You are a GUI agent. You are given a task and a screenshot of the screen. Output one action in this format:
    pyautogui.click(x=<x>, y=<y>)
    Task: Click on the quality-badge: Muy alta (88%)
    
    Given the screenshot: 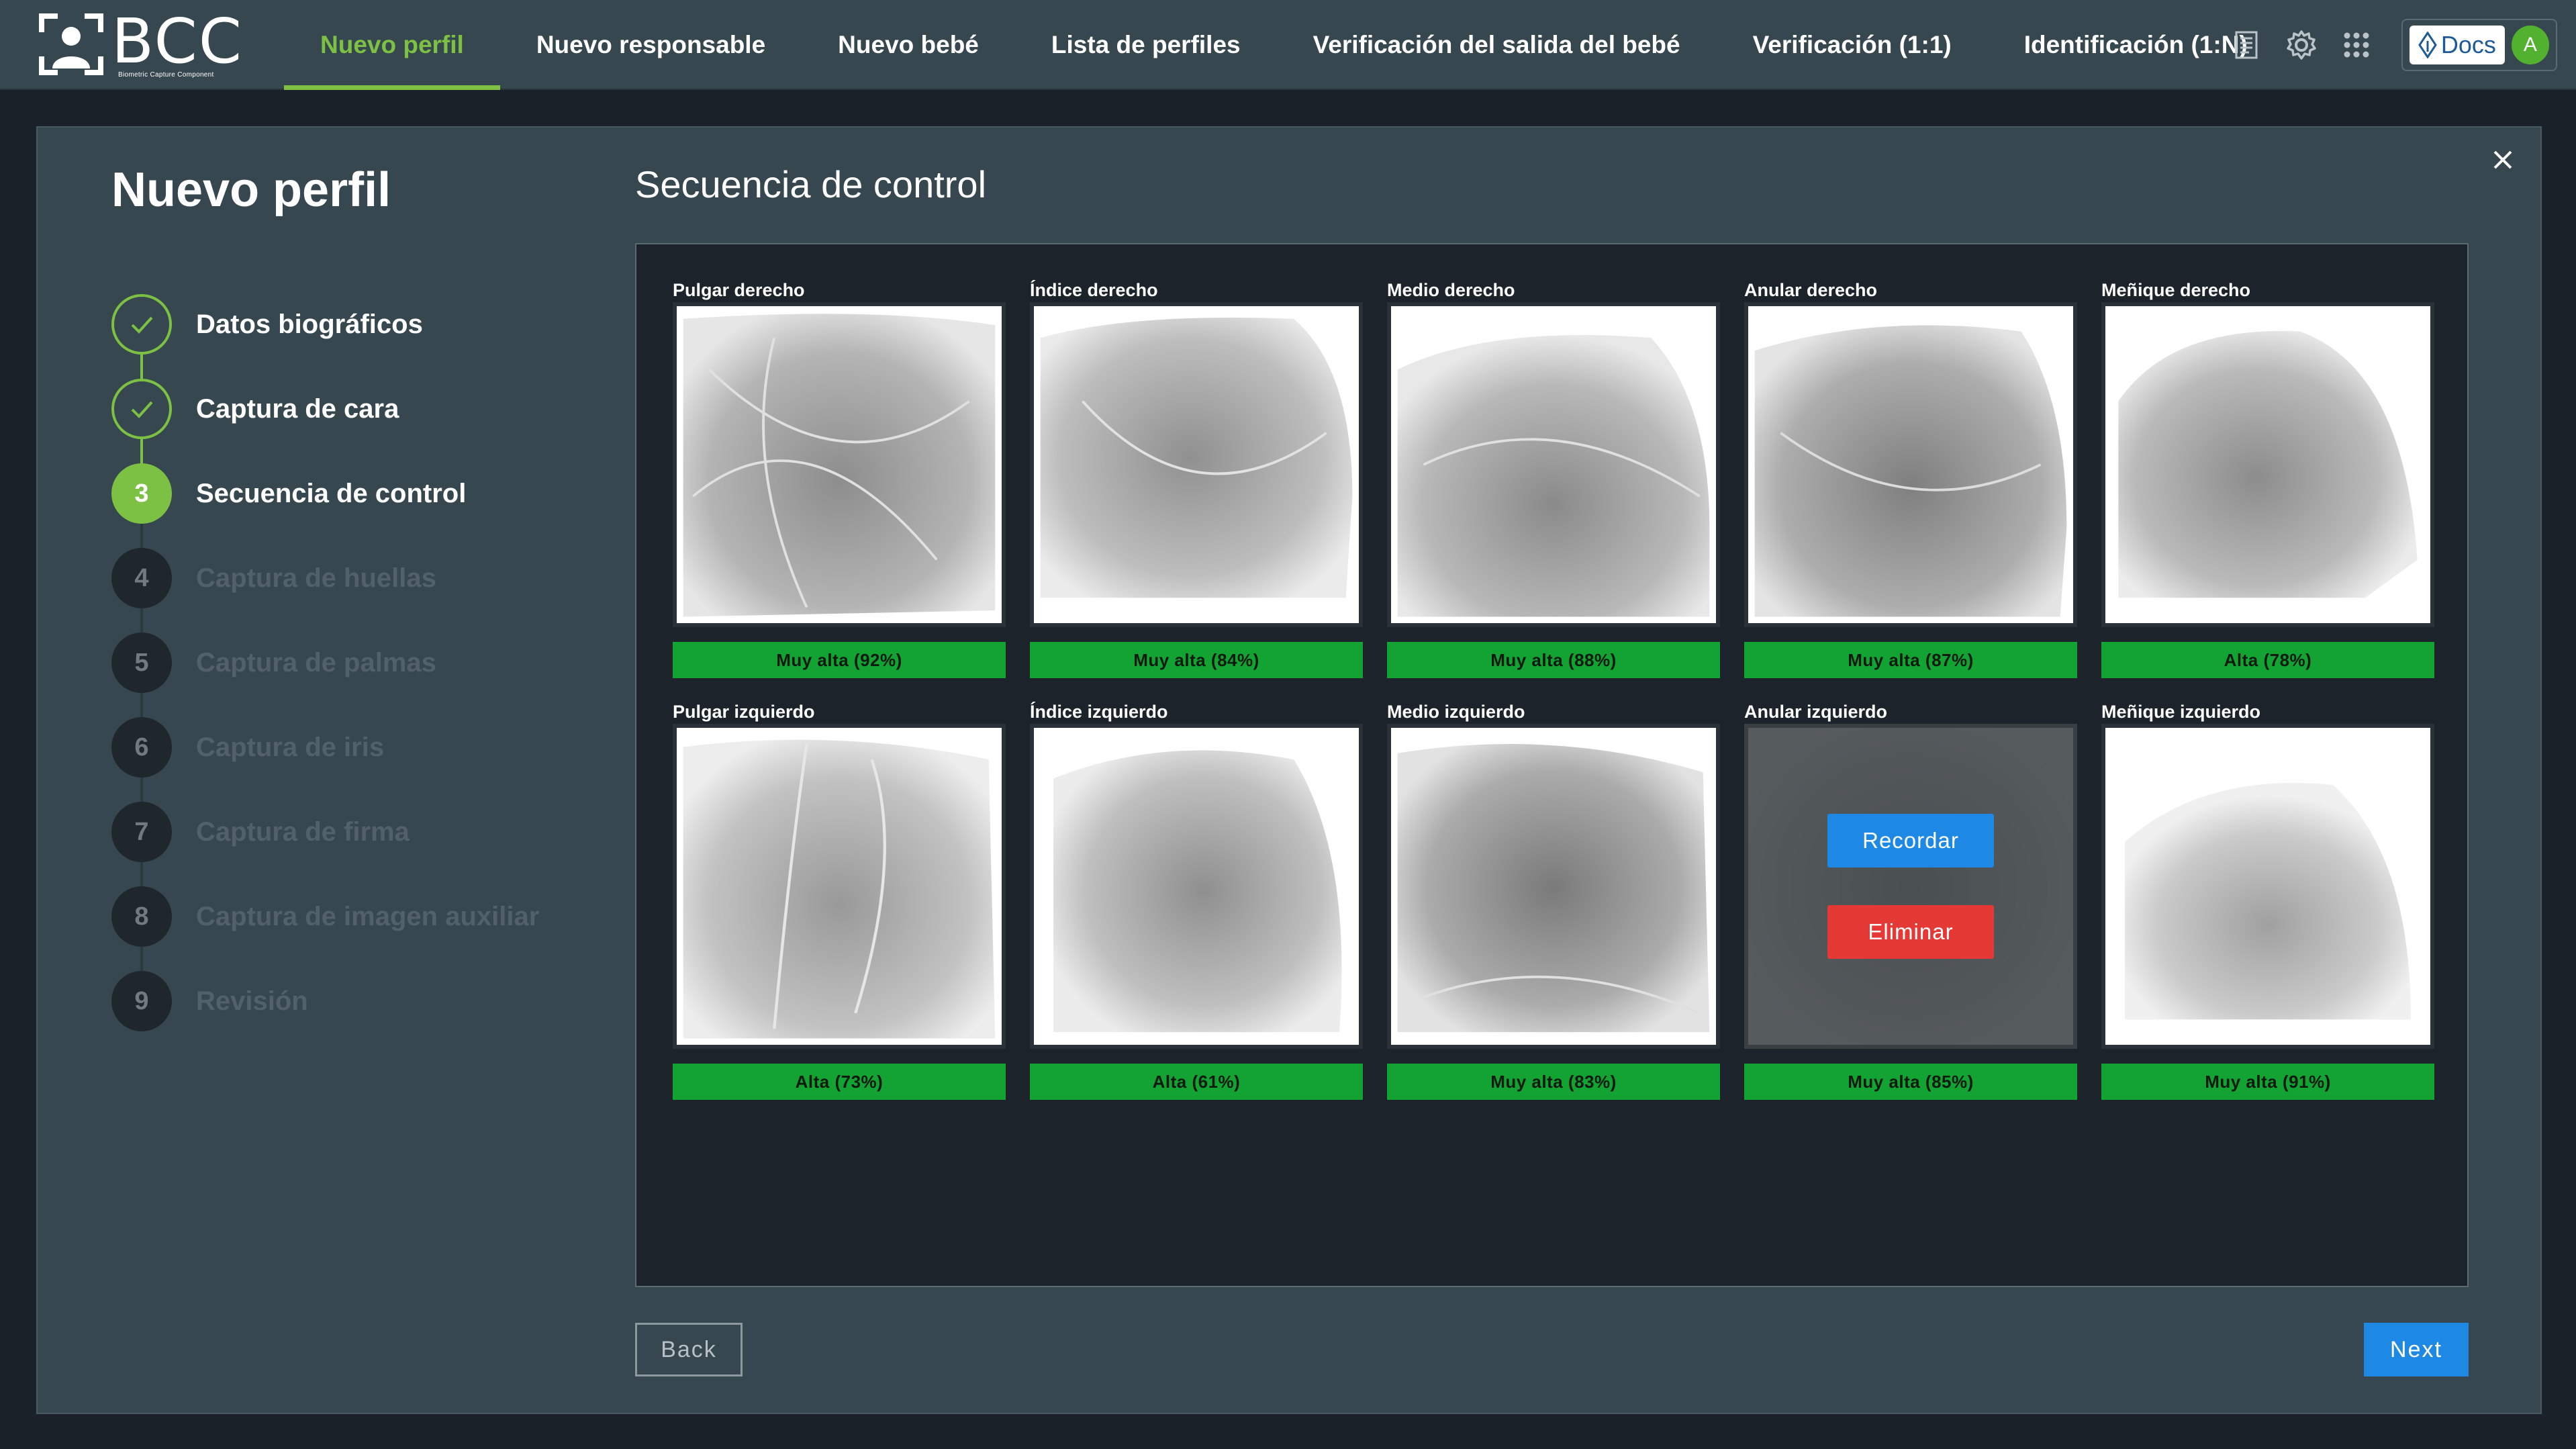 What is the action you would take?
    pyautogui.click(x=1553, y=660)
    